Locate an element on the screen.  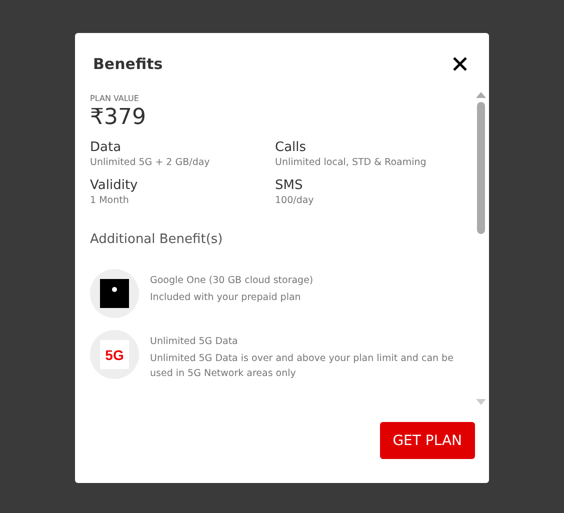
benefit-title: Unlimited 5G Data is located at coordinates (194, 341).